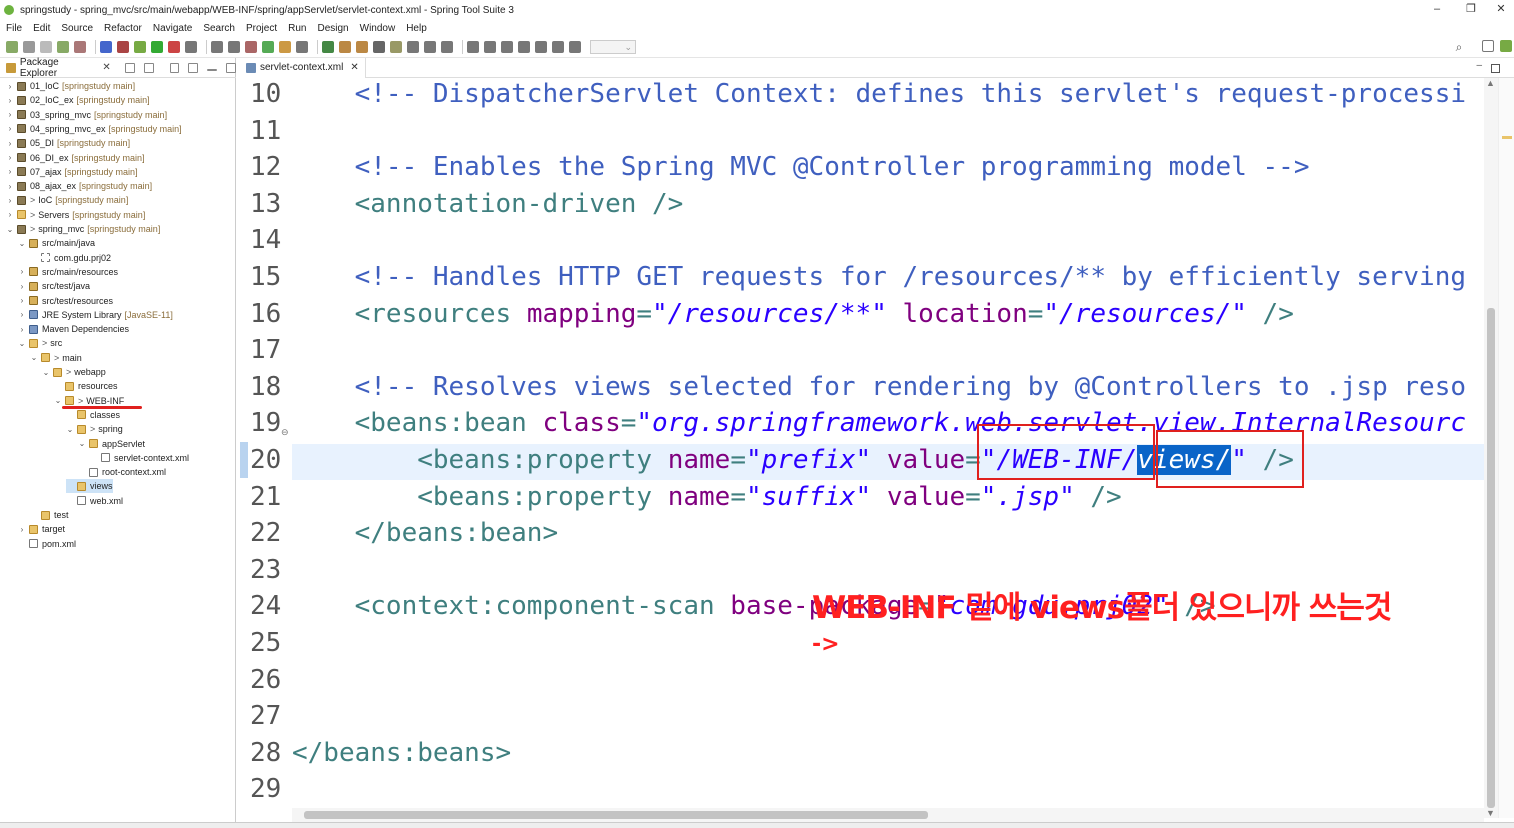 The height and width of the screenshot is (828, 1514). Describe the element at coordinates (63, 46) in the screenshot. I see `print-icon` at that location.